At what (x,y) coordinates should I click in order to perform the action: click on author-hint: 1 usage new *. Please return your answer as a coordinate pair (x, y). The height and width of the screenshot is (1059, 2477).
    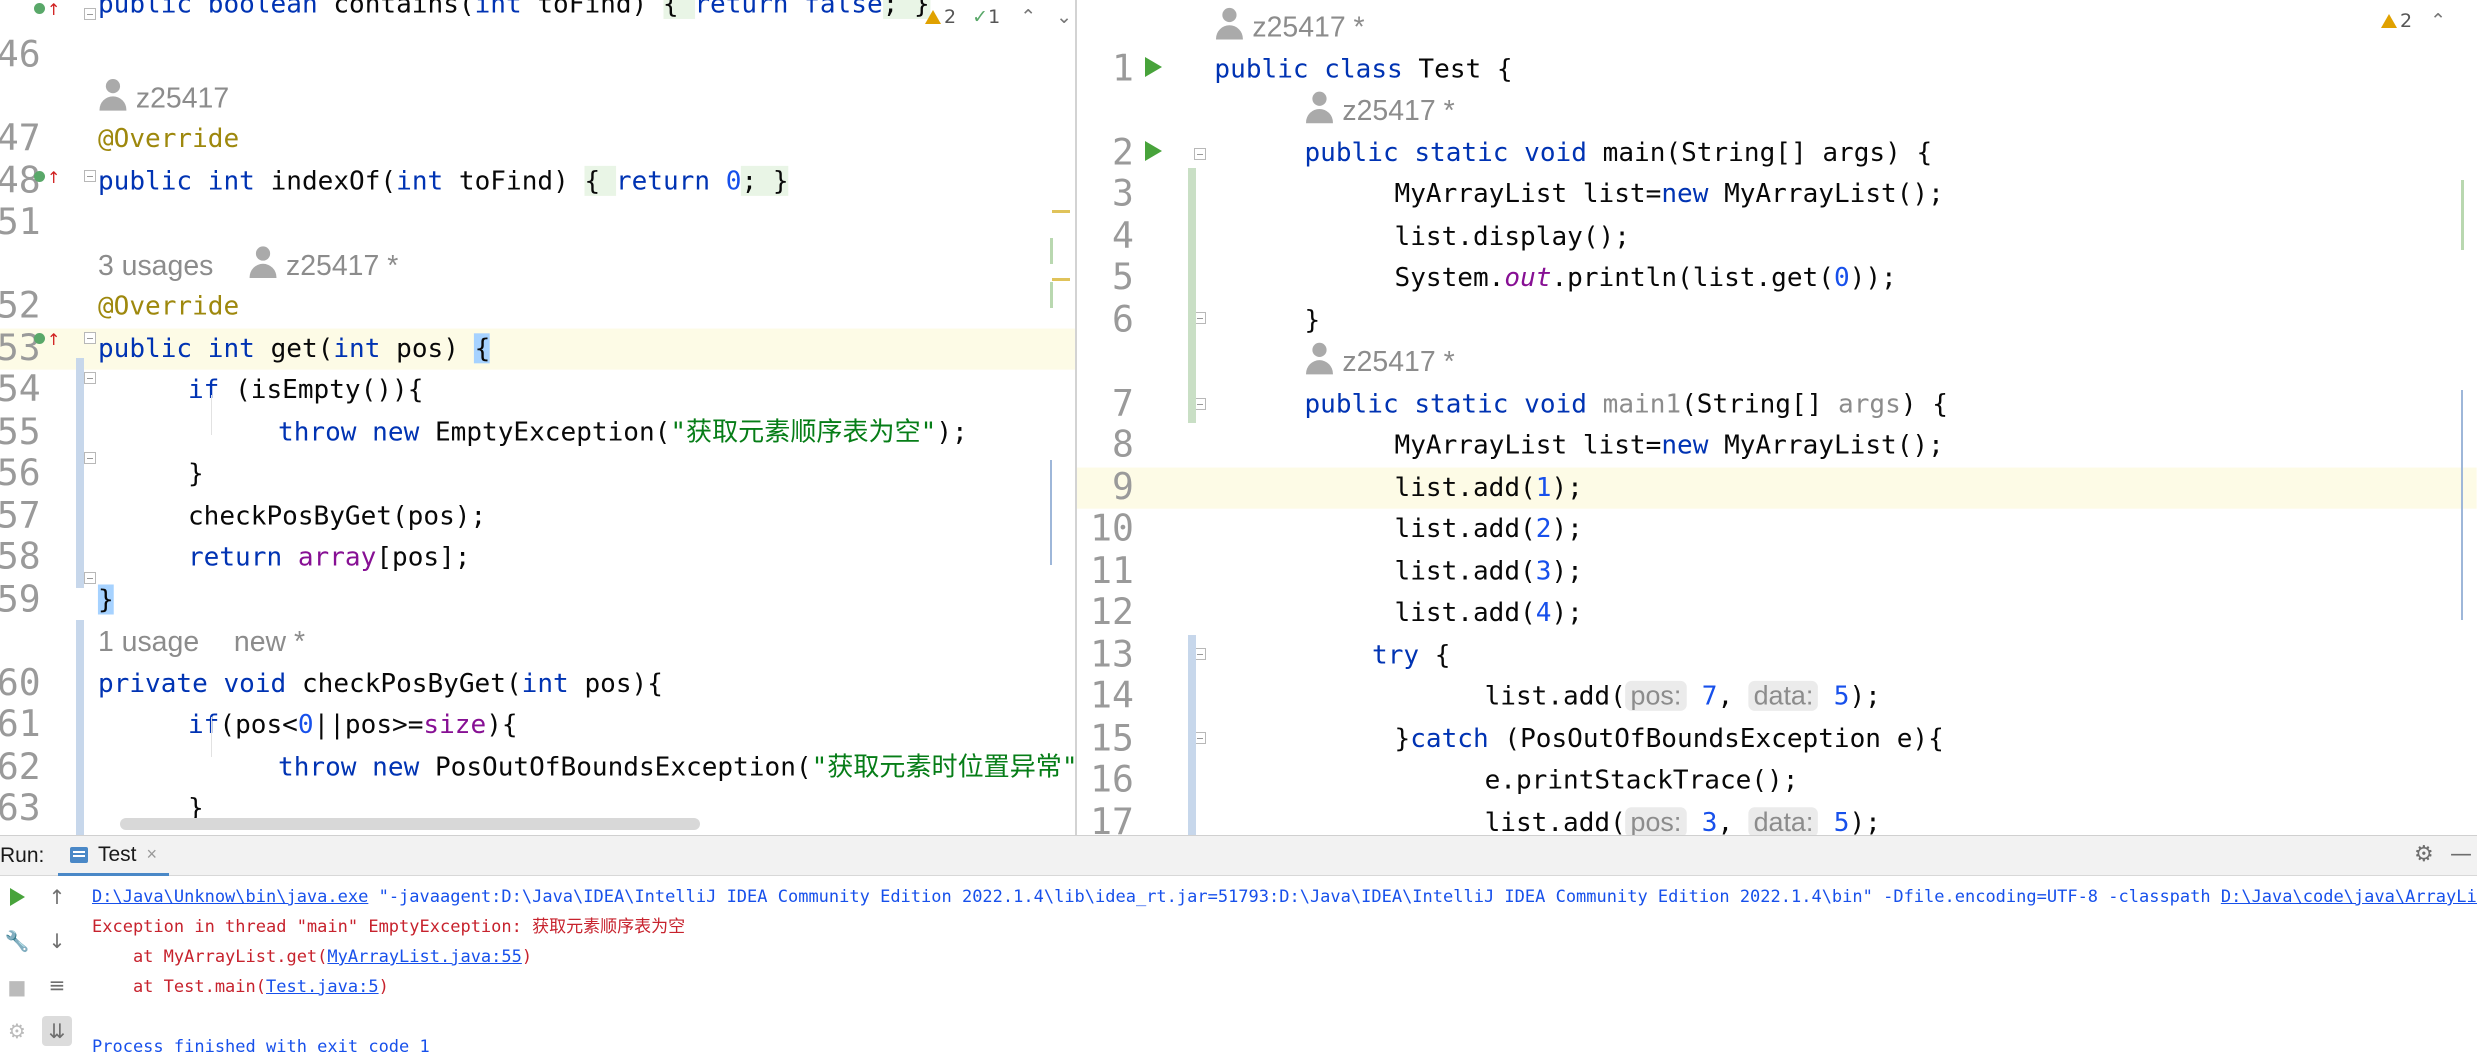
    Looking at the image, I should click on (201, 642).